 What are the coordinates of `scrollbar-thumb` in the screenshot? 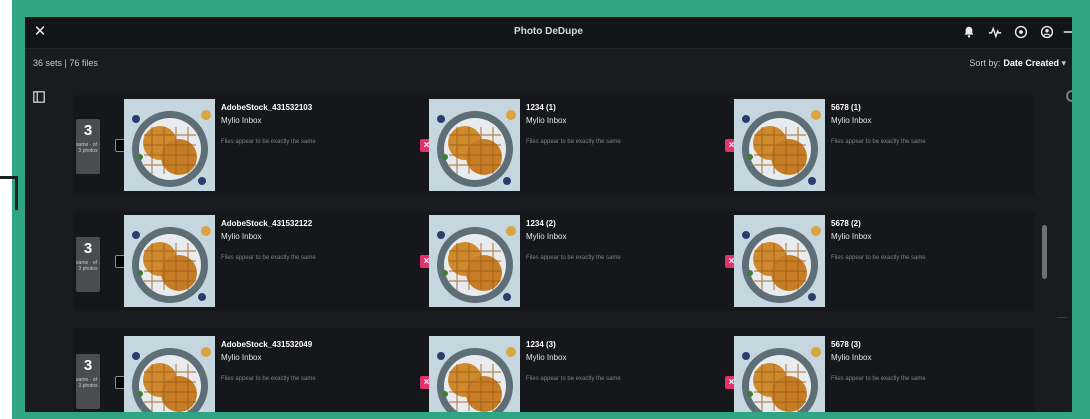 It's located at (1044, 252).